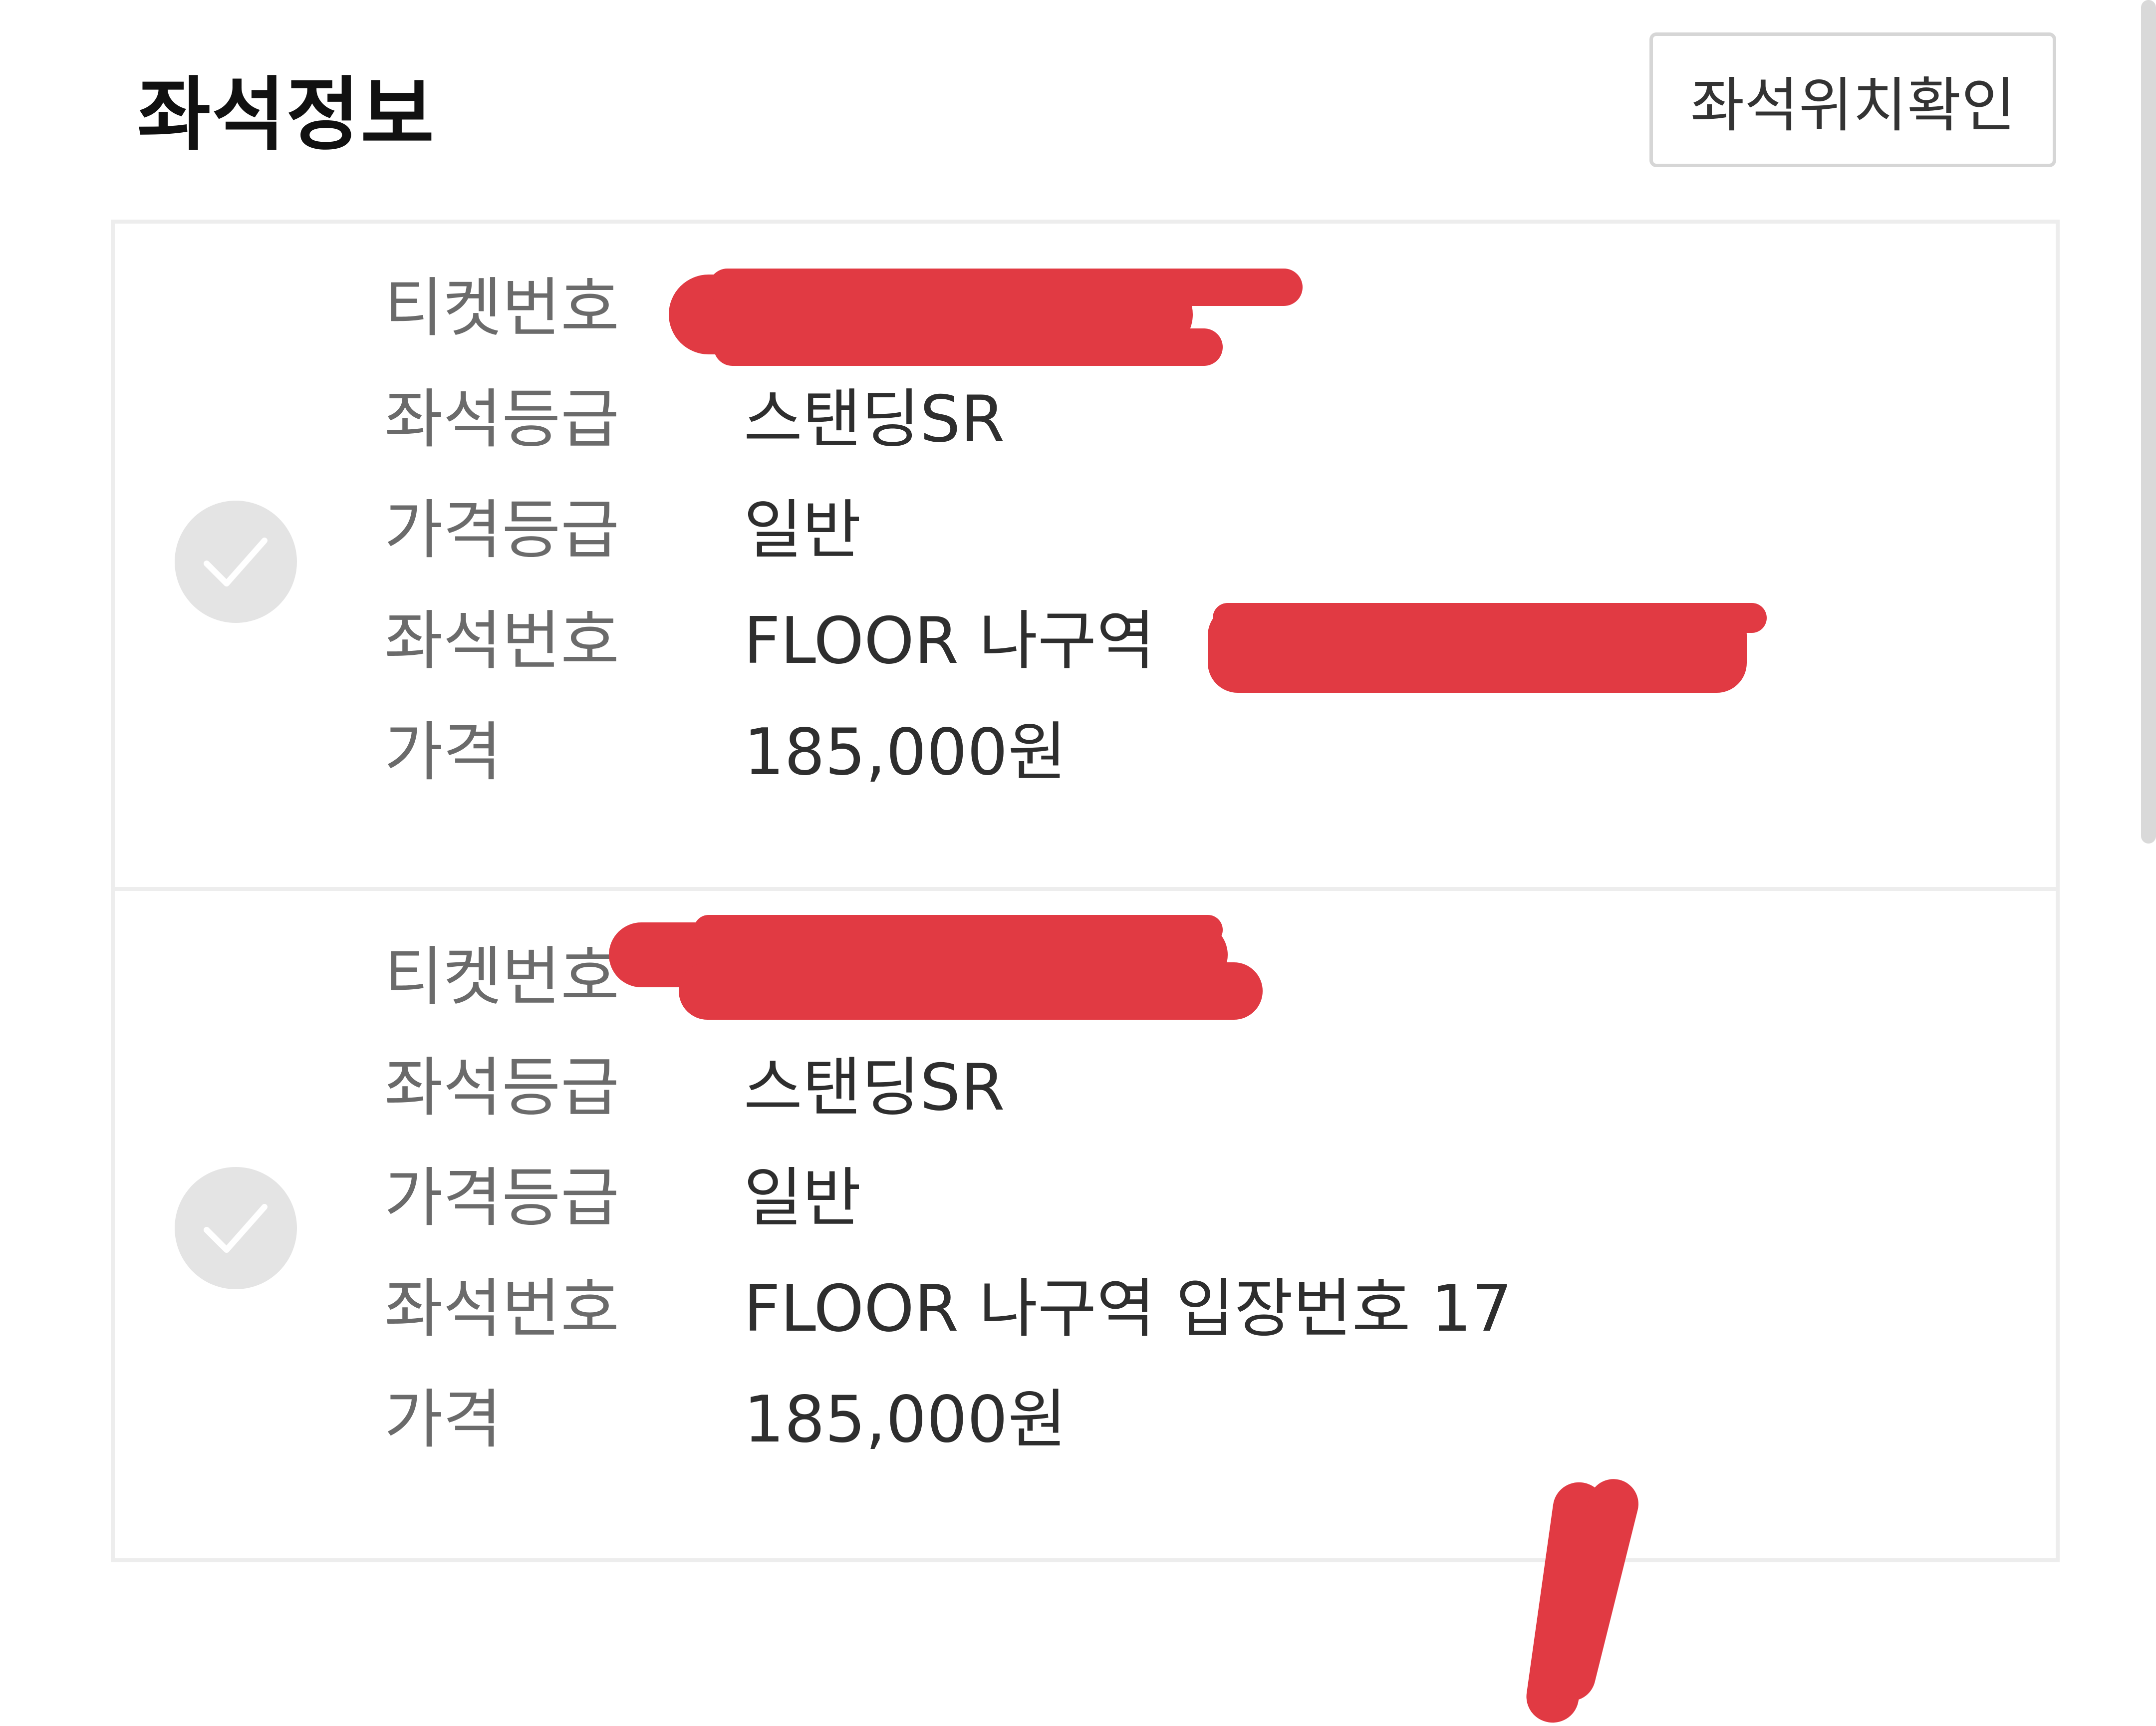 The image size is (2156, 1726). Describe the element at coordinates (1128, 1309) in the screenshot. I see `seat-number-value: FLOOR 나구역 입장번호 17` at that location.